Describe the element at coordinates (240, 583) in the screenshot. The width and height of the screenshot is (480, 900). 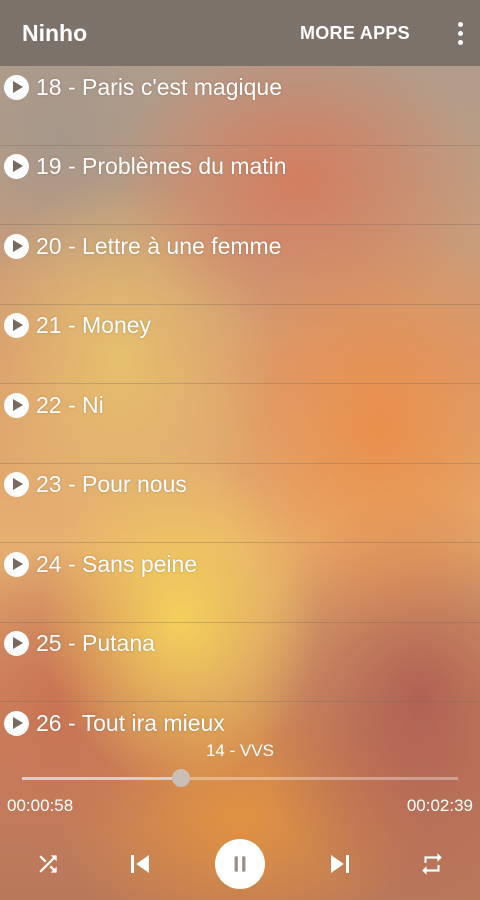
I see `track-item: 24 - Sans peine` at that location.